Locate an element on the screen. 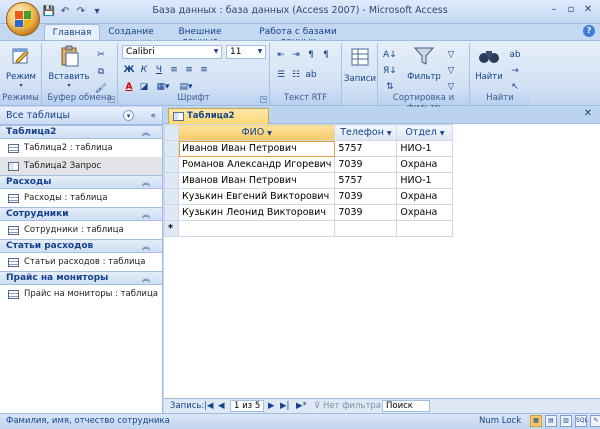 This screenshot has width=600, height=429. cut-icon: ✂ is located at coordinates (101, 54).